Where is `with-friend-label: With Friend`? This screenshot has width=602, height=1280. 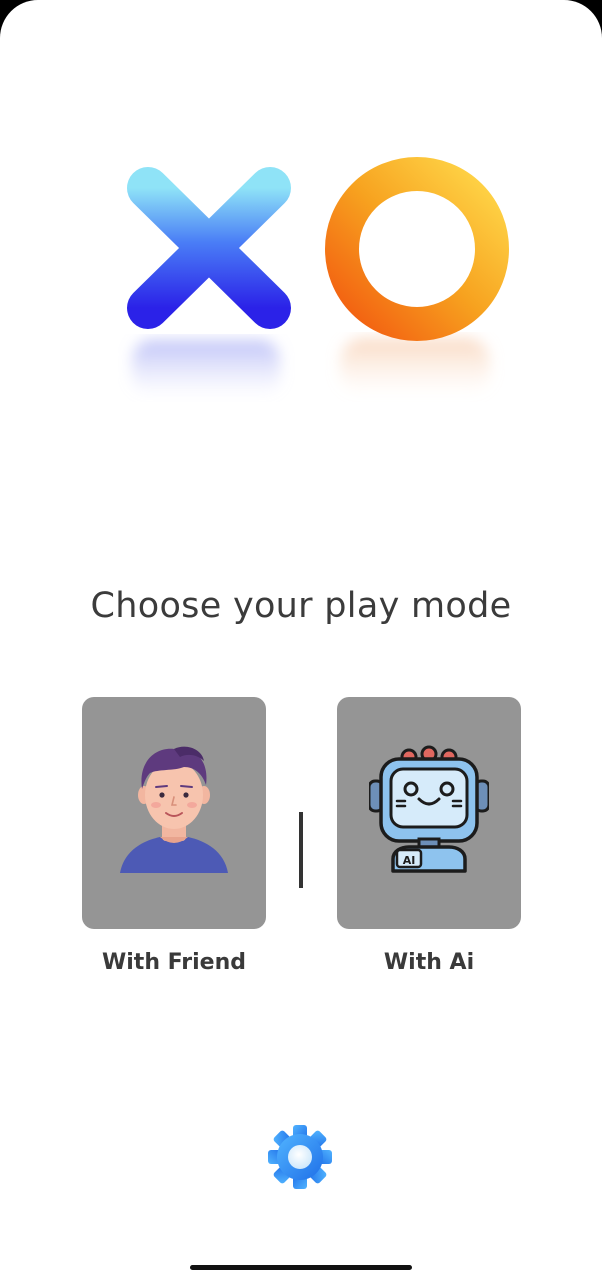
with-friend-label: With Friend is located at coordinates (174, 962).